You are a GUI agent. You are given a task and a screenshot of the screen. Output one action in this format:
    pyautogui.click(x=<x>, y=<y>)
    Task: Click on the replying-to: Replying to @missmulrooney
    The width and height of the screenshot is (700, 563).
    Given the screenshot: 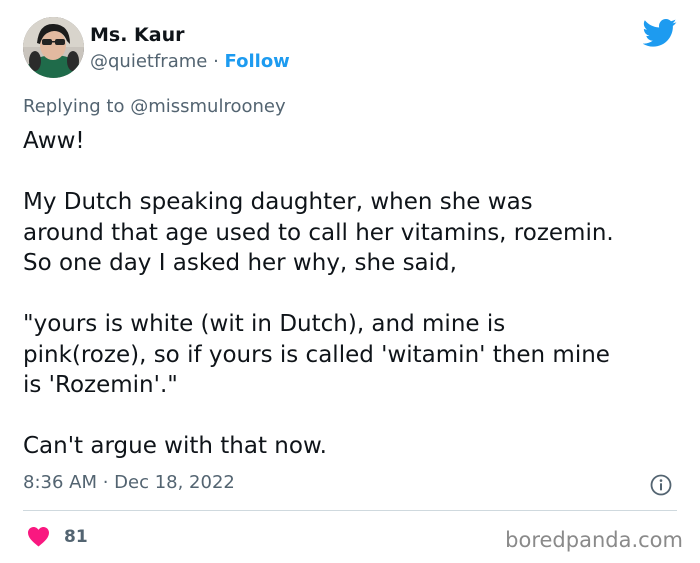 What is the action you would take?
    pyautogui.click(x=154, y=106)
    